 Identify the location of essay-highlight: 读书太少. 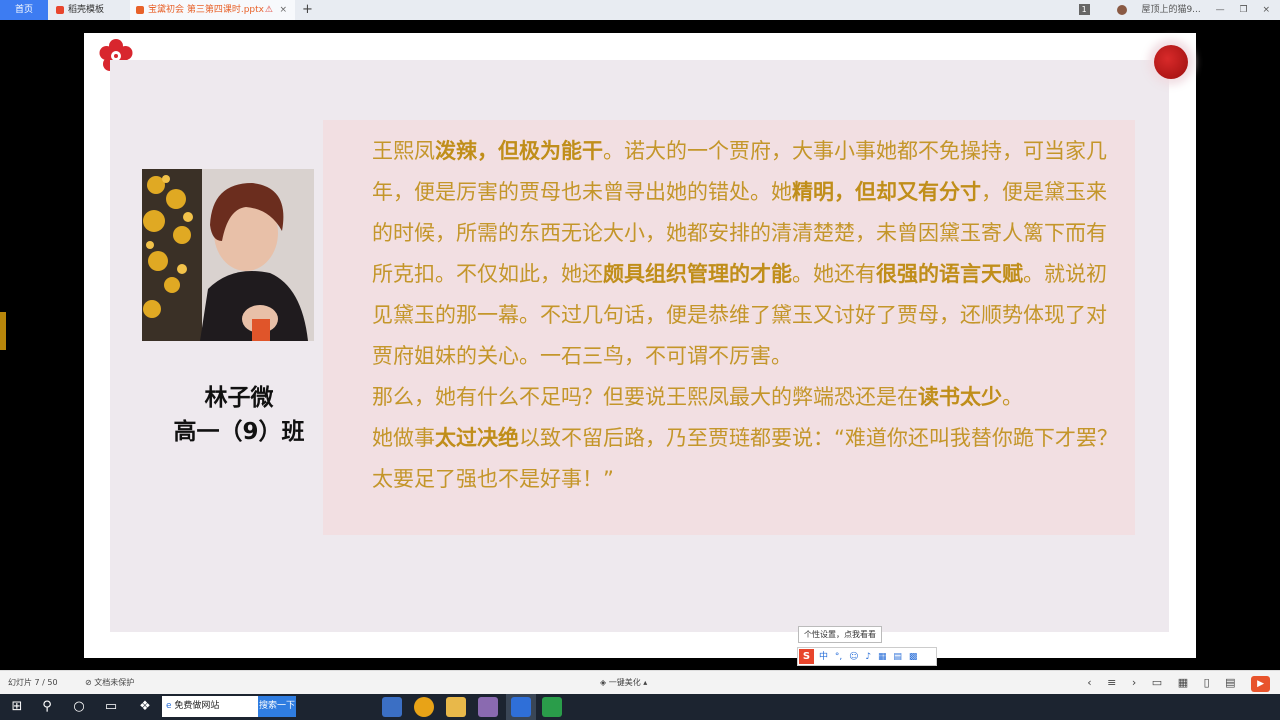
(960, 397).